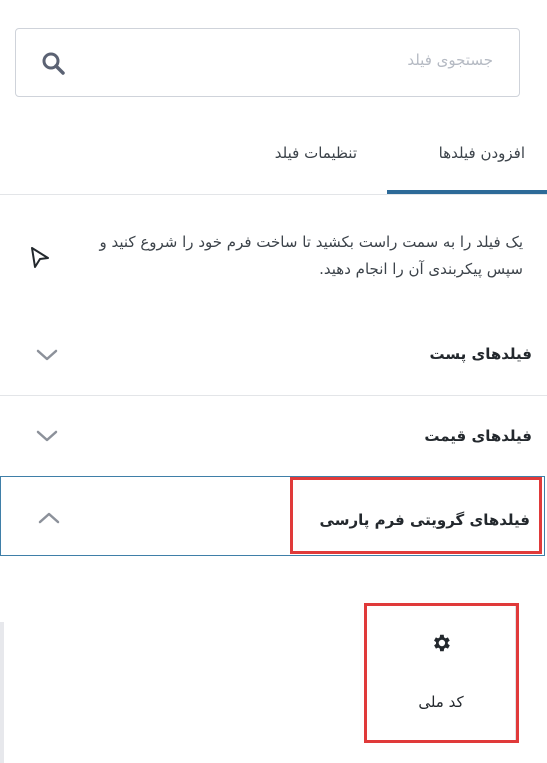  I want to click on search-icon, so click(53, 63).